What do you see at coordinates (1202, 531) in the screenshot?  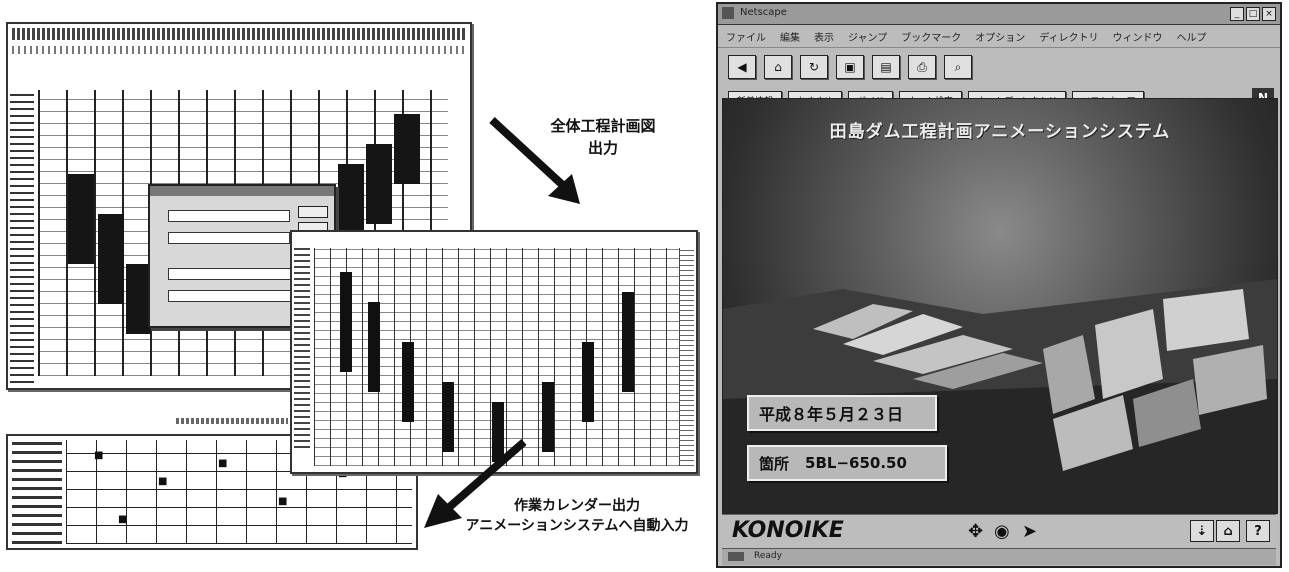 I see `download-icon: ⇣` at bounding box center [1202, 531].